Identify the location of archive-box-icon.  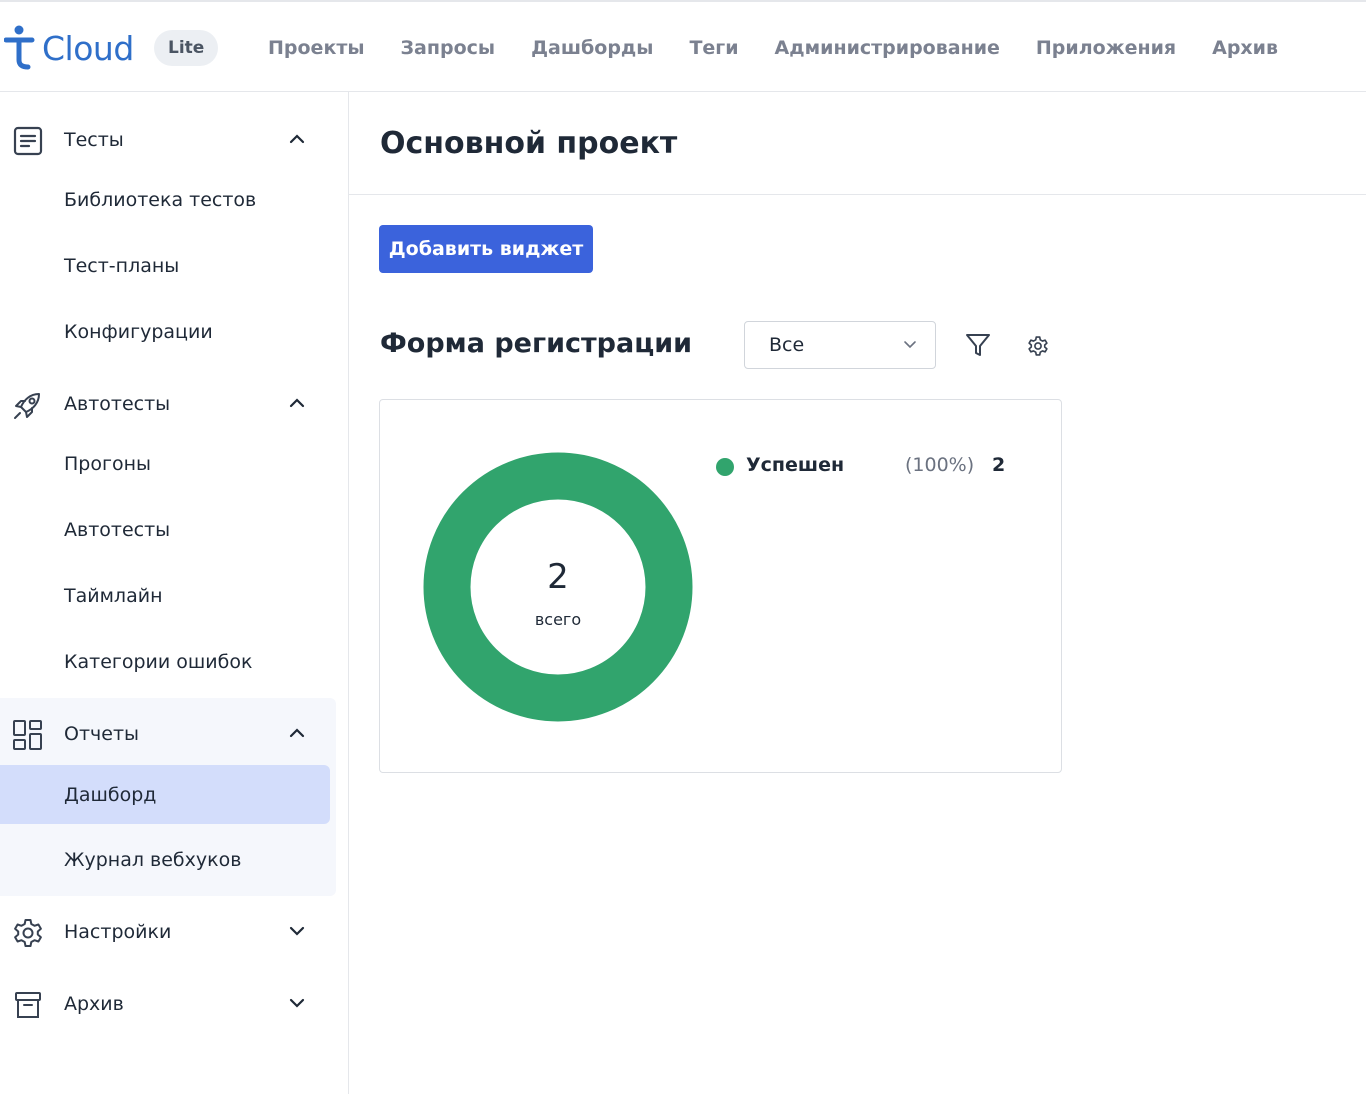
(28, 1005).